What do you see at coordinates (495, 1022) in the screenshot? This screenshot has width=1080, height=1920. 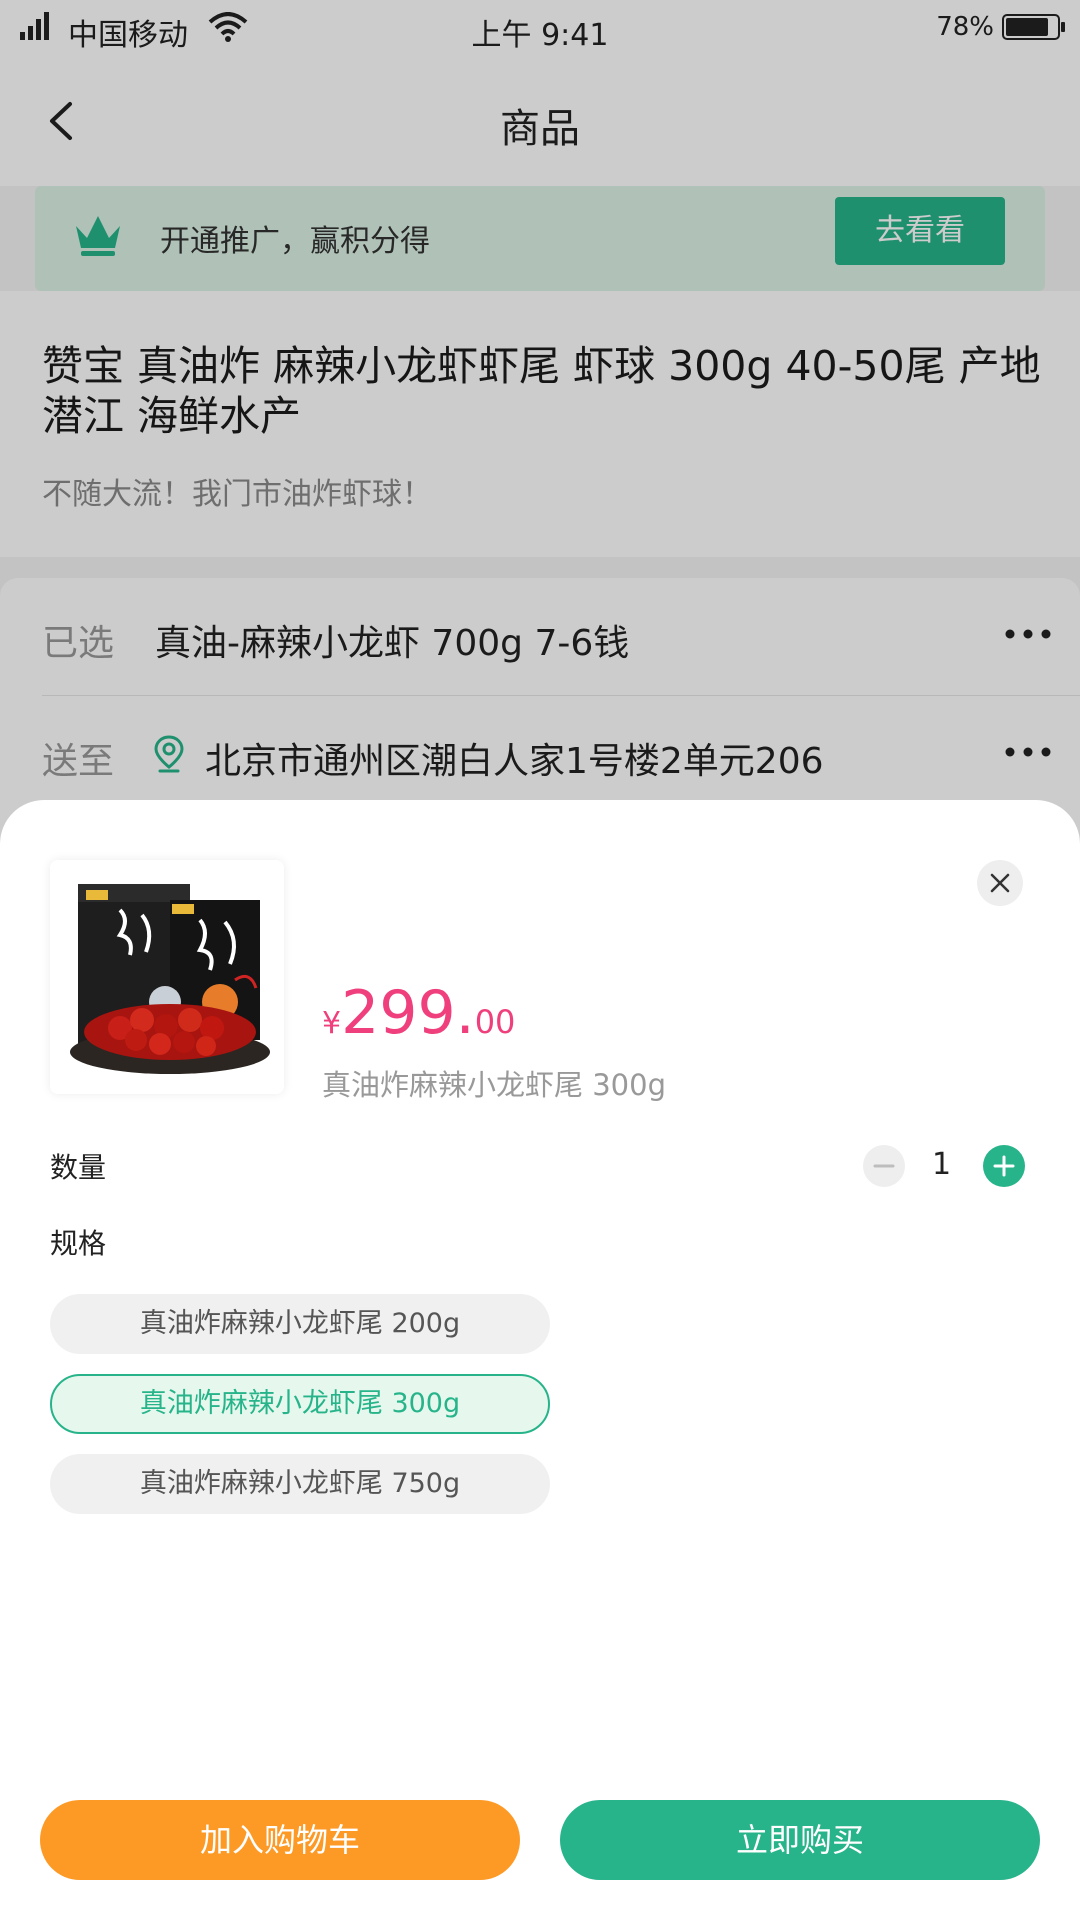 I see `price-decimal: 00` at bounding box center [495, 1022].